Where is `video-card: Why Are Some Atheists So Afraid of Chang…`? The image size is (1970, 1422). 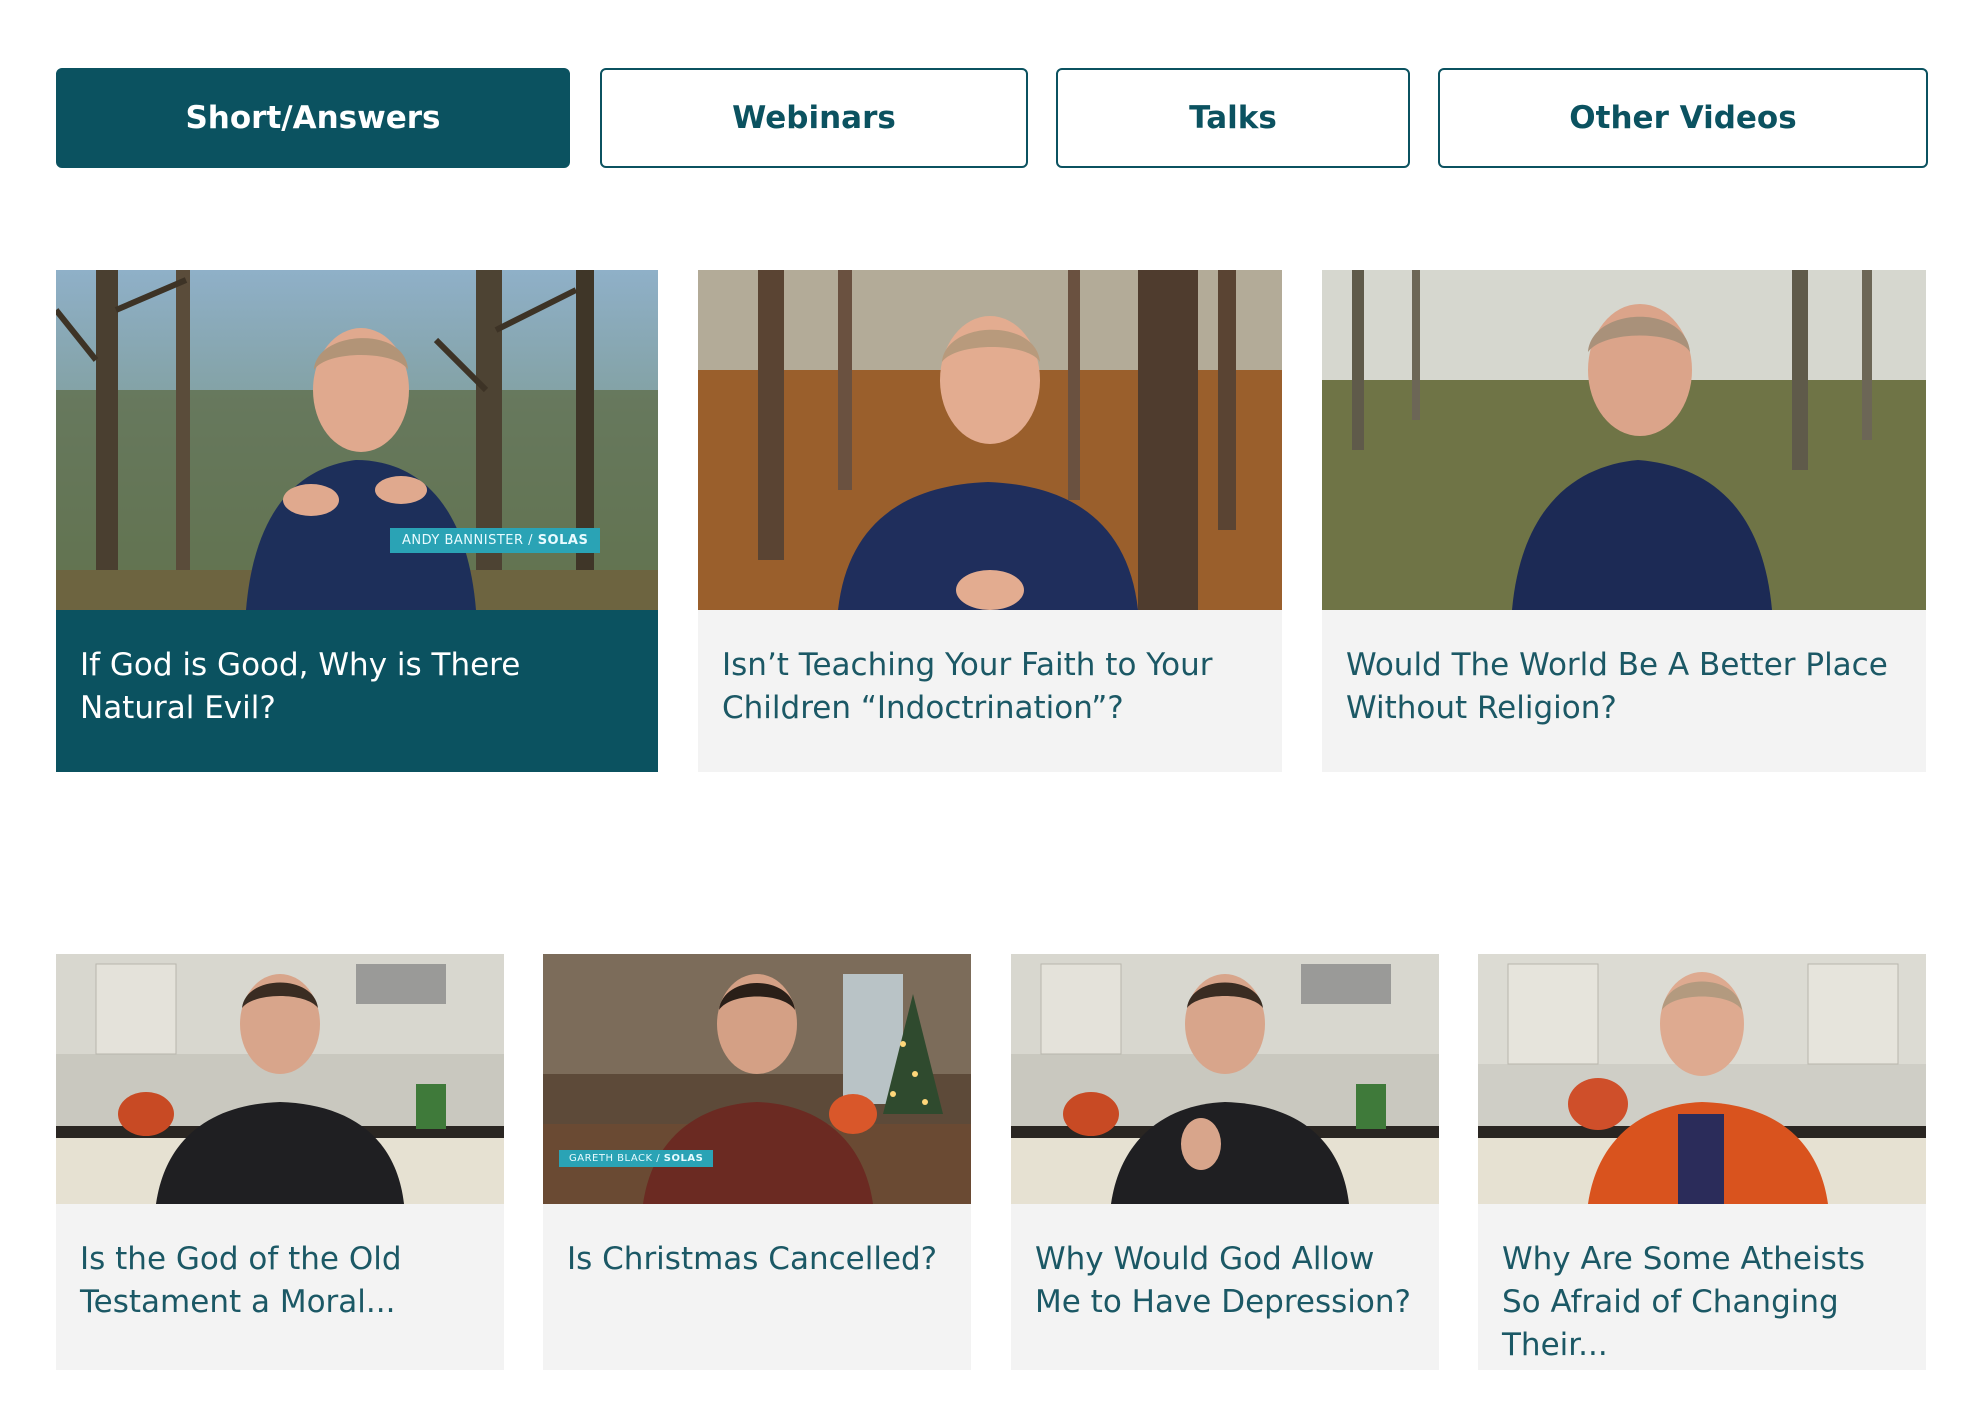
video-card: Why Are Some Atheists So Afraid of Chang… is located at coordinates (1702, 1162).